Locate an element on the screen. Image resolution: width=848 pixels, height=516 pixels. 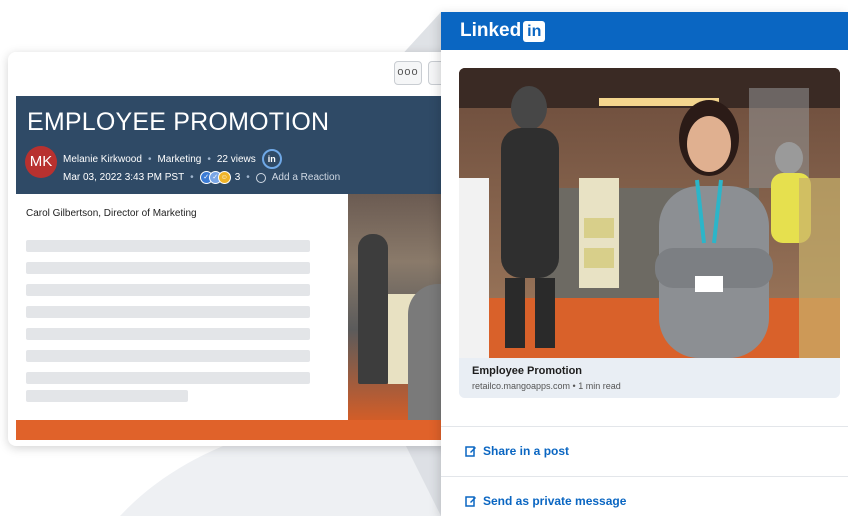
linkedin-logo-icon: in is located at coordinates (534, 31).